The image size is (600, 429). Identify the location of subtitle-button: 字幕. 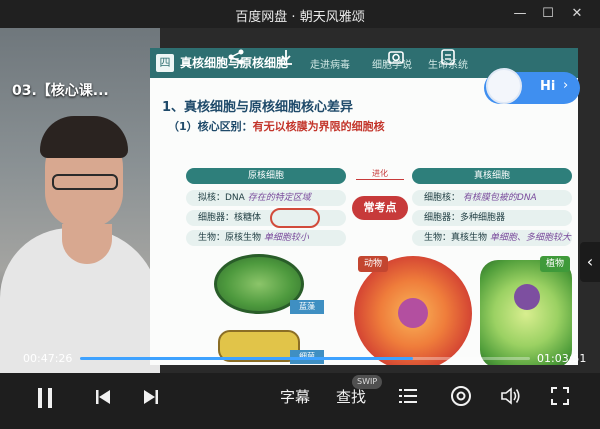
(295, 396).